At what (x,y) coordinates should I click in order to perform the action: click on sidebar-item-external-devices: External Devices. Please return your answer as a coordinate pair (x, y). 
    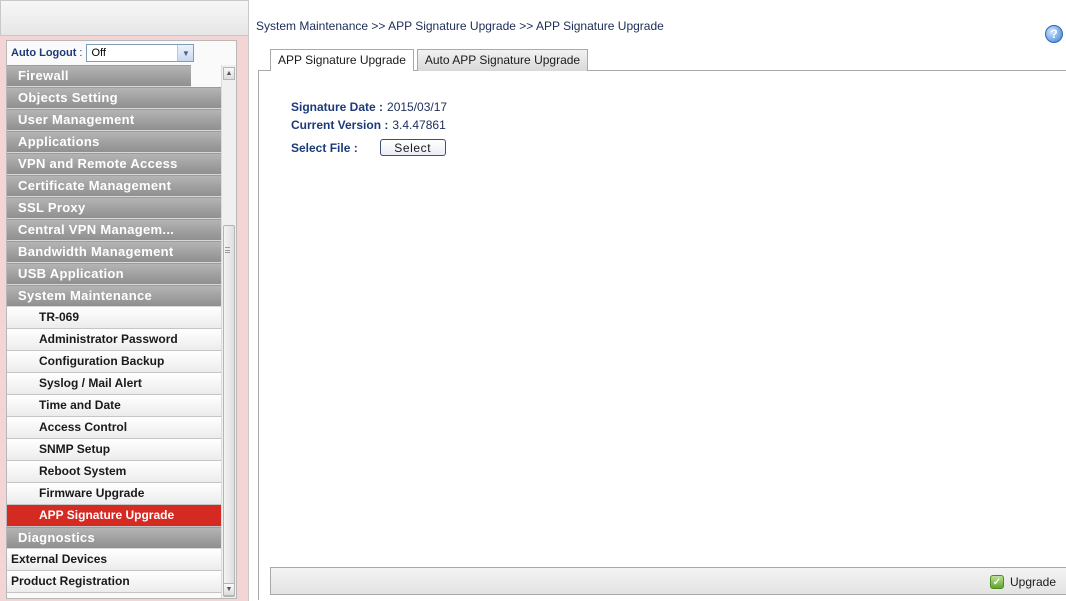
    Looking at the image, I should click on (114, 560).